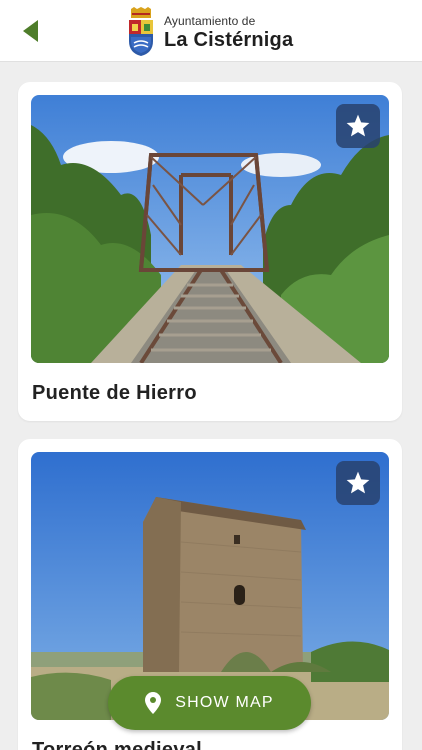  What do you see at coordinates (153, 703) in the screenshot?
I see `map-pin-icon` at bounding box center [153, 703].